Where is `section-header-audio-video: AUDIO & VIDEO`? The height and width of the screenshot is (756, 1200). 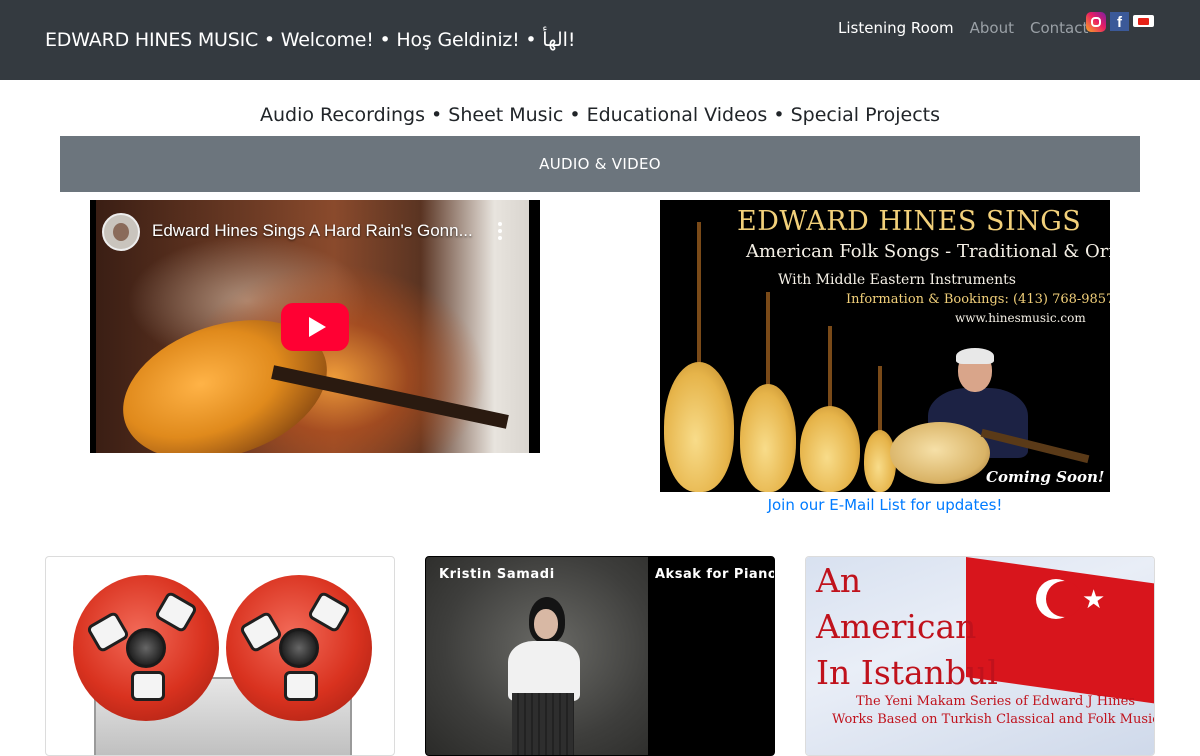 section-header-audio-video: AUDIO & VIDEO is located at coordinates (600, 164).